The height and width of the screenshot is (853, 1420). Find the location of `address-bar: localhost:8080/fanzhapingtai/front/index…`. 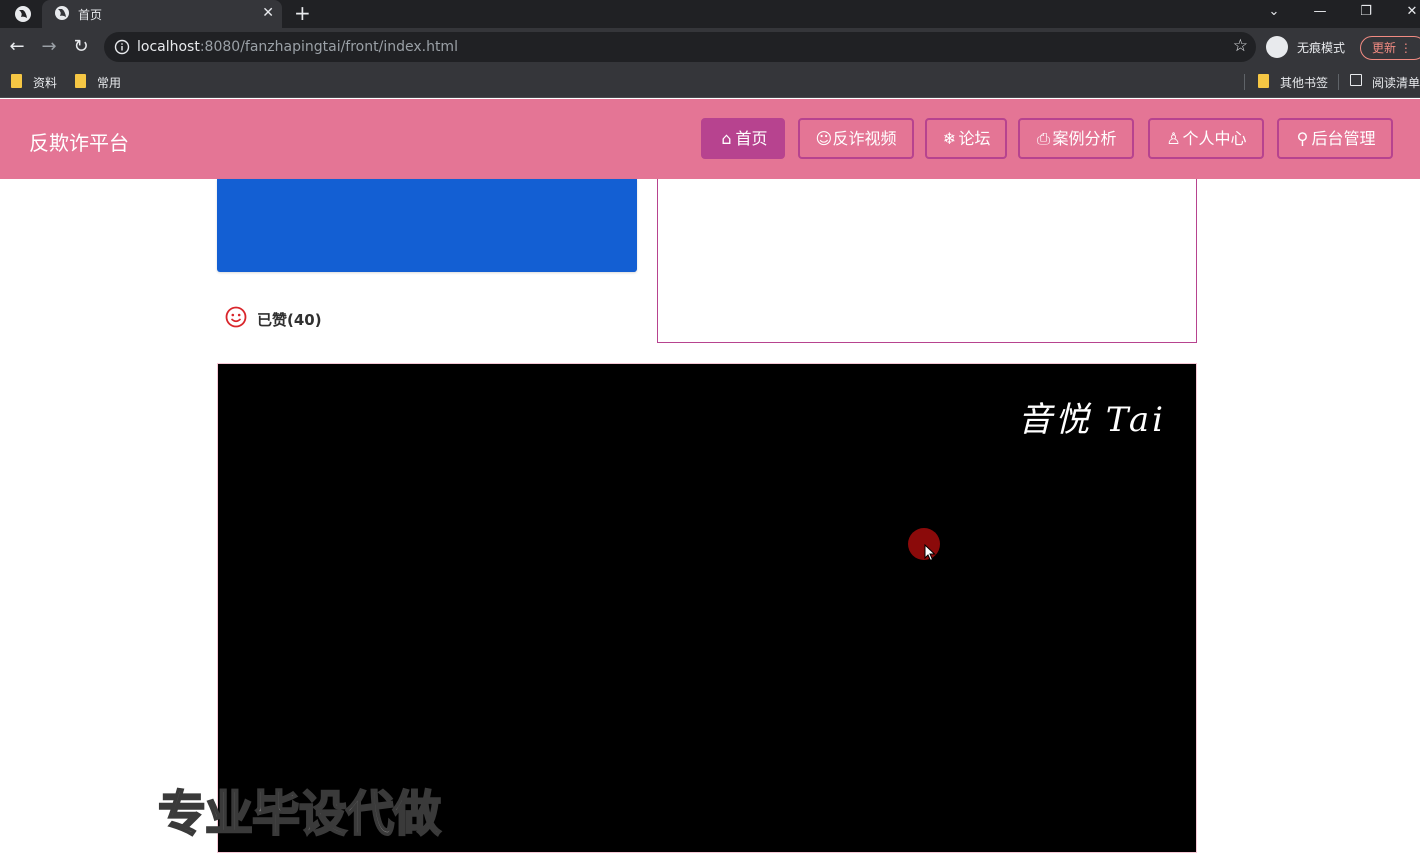

address-bar: localhost:8080/fanzhapingtai/front/index… is located at coordinates (680, 47).